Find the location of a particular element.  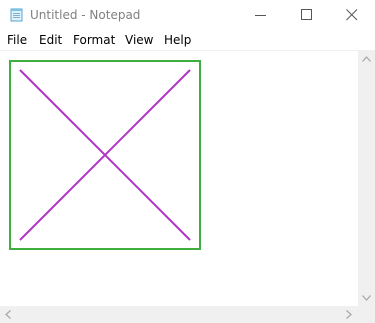

maximize-button is located at coordinates (307, 15).